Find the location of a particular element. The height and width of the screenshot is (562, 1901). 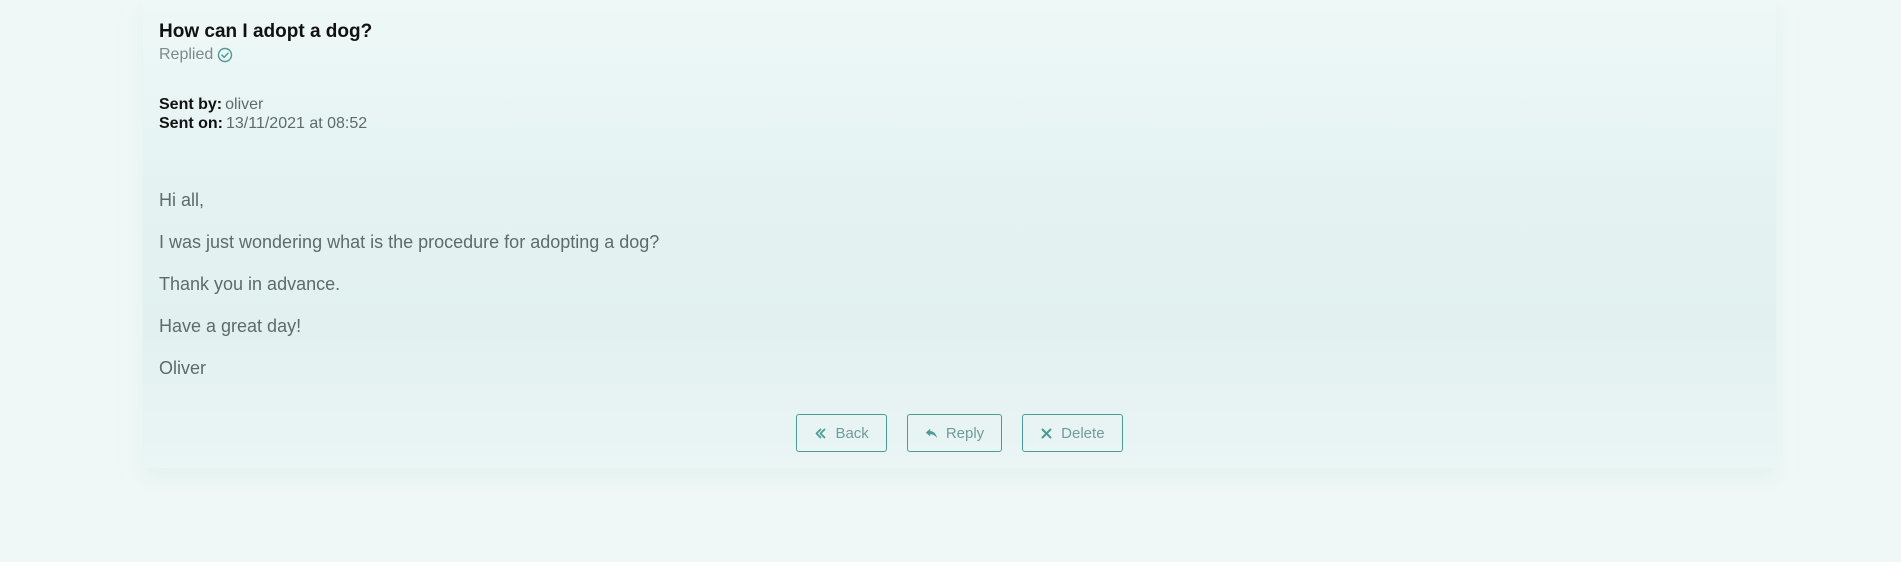

delete-button: Delete is located at coordinates (1072, 433).